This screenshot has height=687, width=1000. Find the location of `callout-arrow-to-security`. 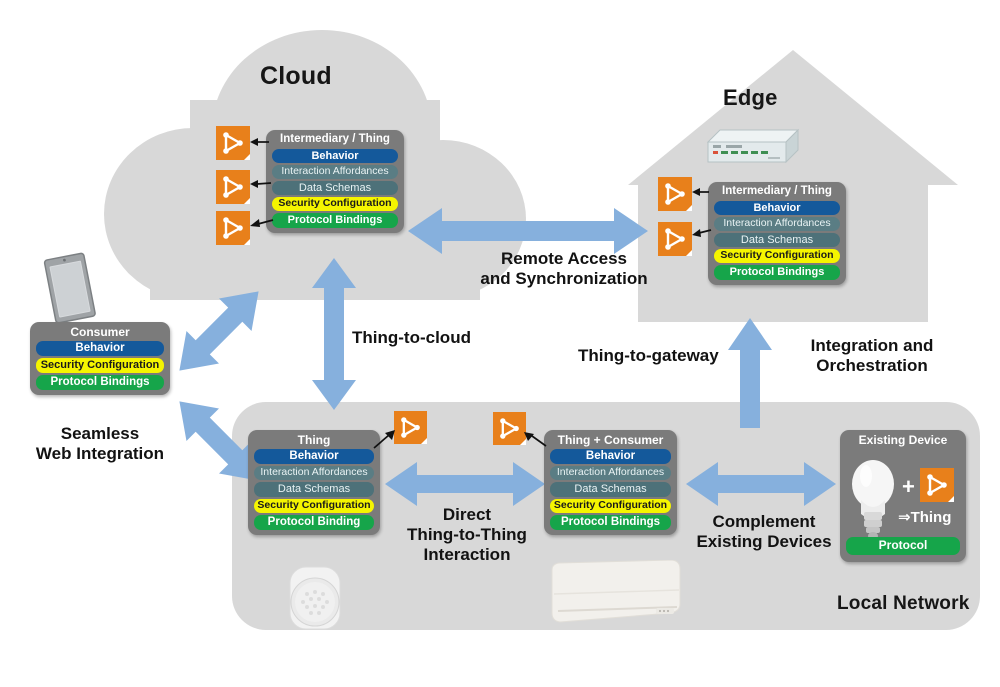

callout-arrow-to-security is located at coordinates (262, 224).